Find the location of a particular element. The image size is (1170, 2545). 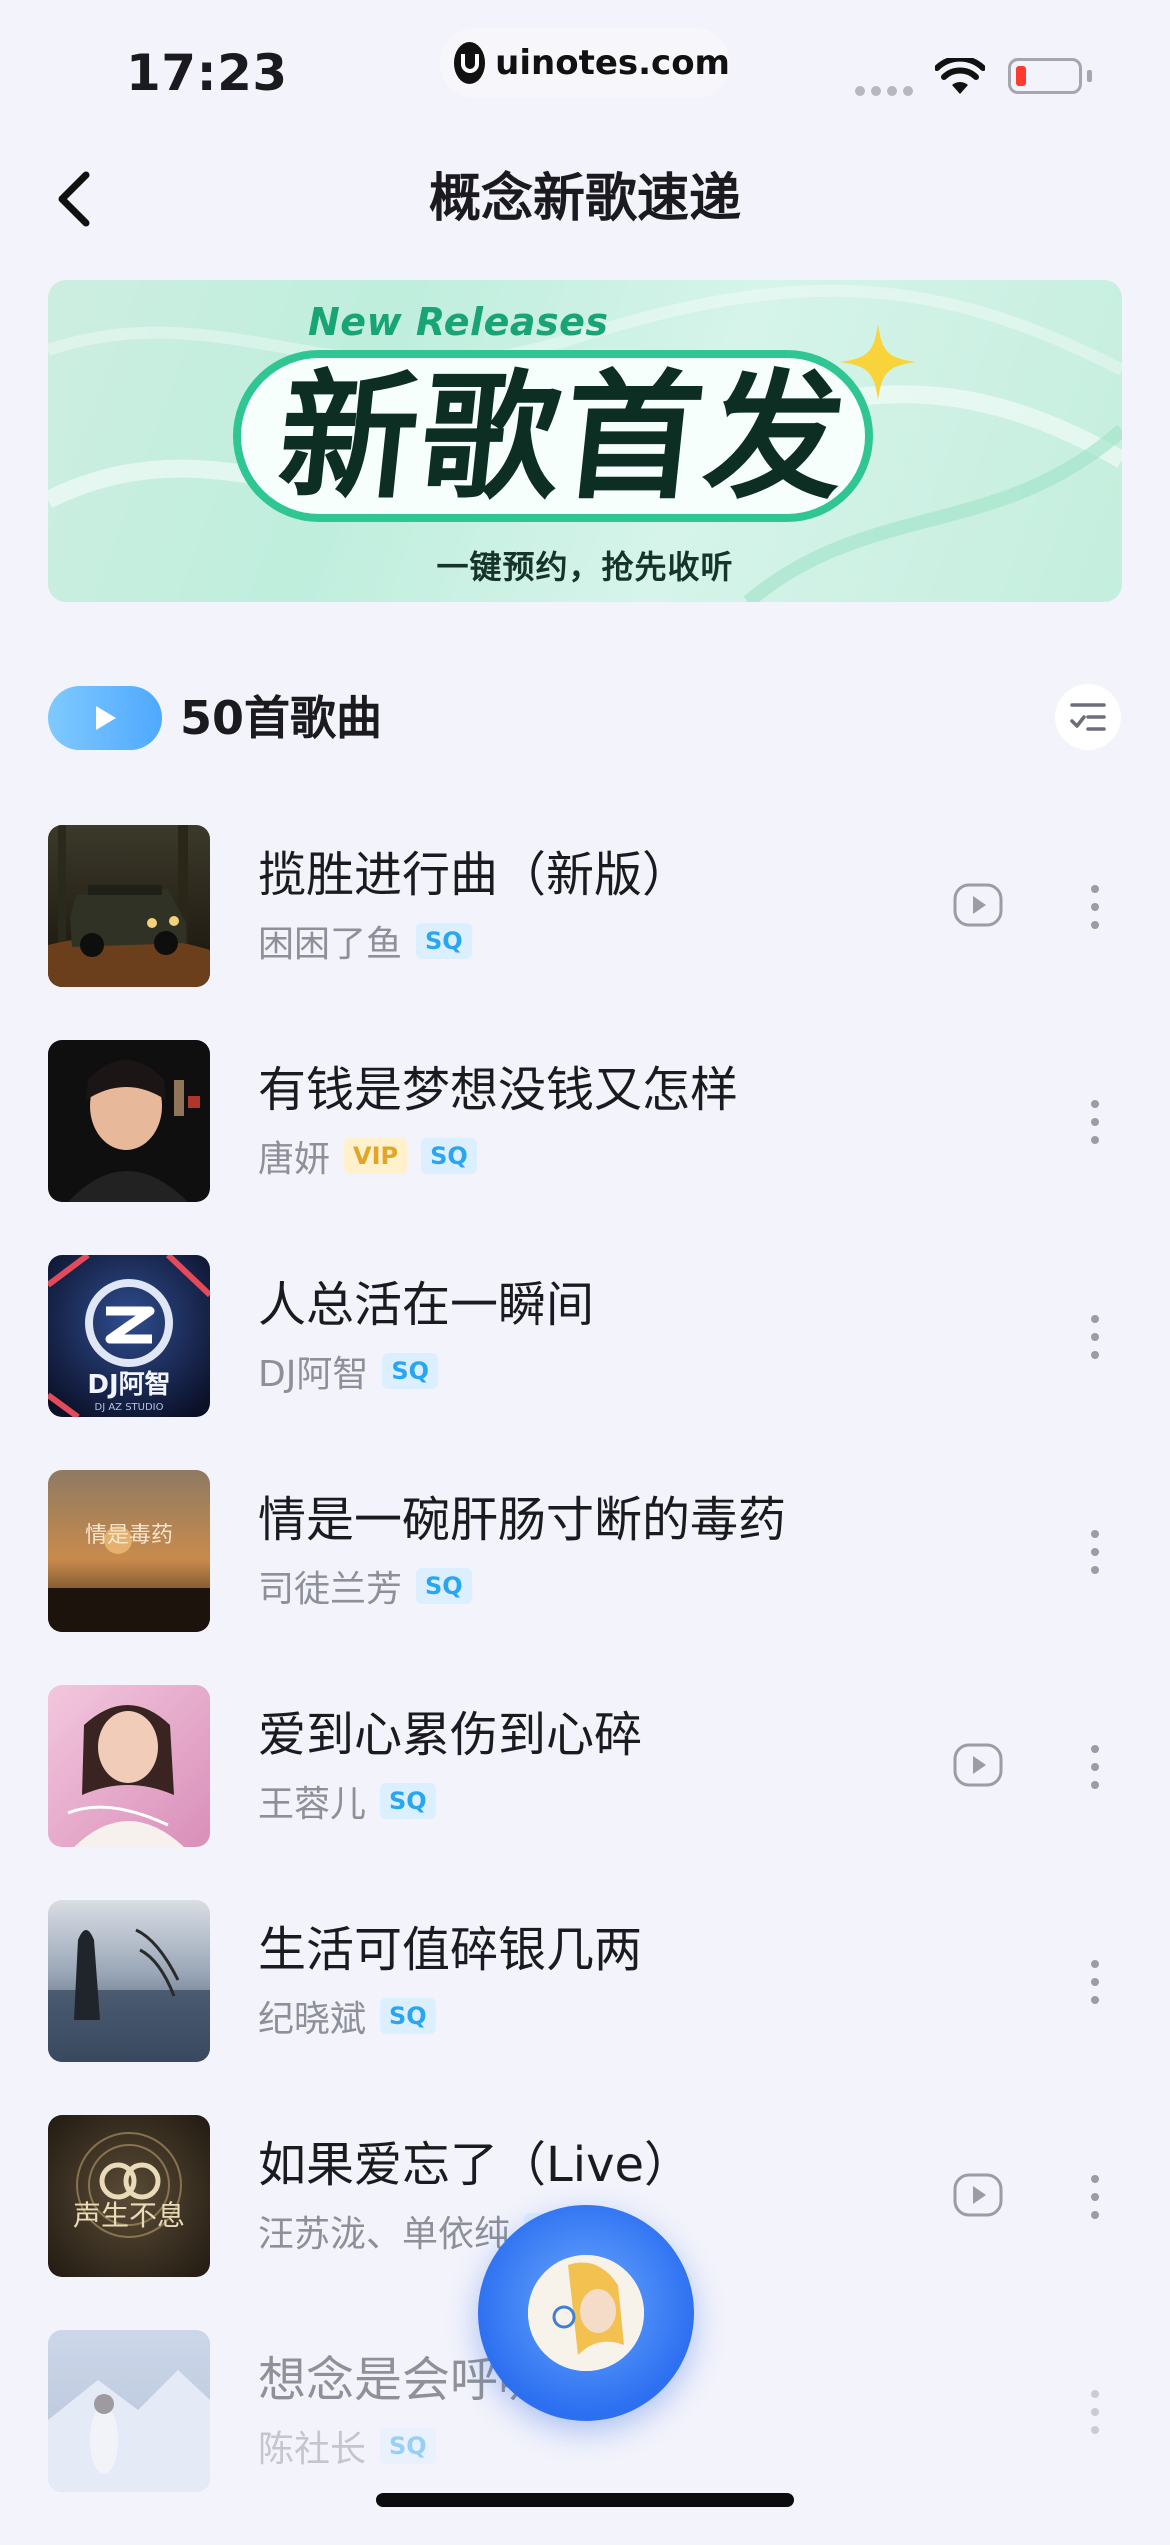

song-title: 生活可值碎银几两 is located at coordinates (450, 1950).